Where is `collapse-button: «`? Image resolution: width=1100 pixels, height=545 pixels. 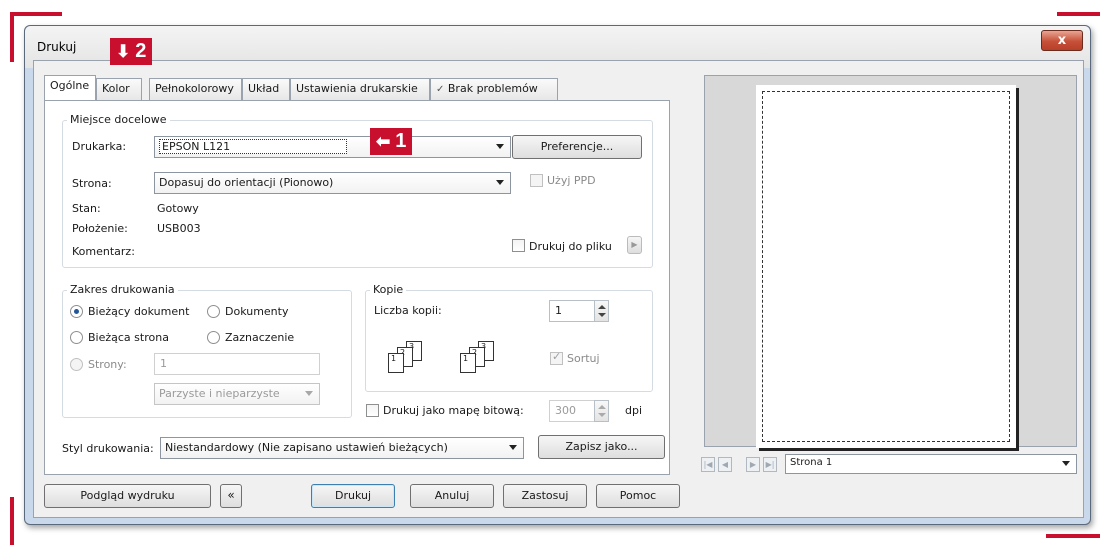 collapse-button: « is located at coordinates (231, 496).